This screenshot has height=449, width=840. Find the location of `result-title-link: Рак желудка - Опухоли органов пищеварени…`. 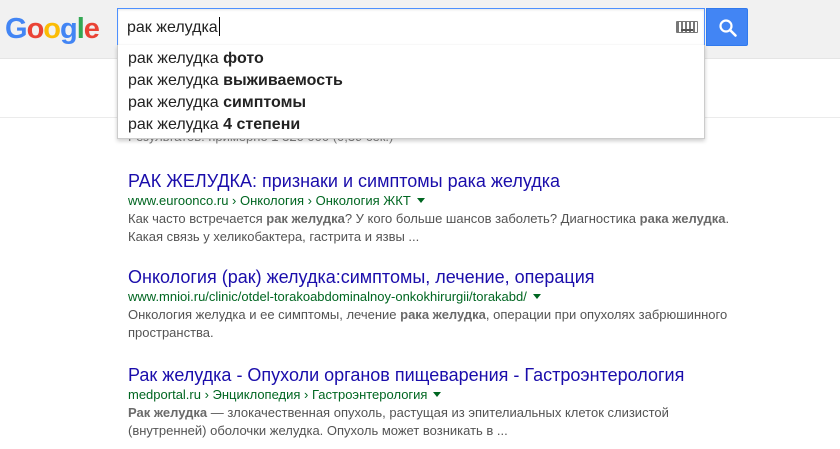

result-title-link: Рак желудка - Опухоли органов пищеварени… is located at coordinates (438, 375).